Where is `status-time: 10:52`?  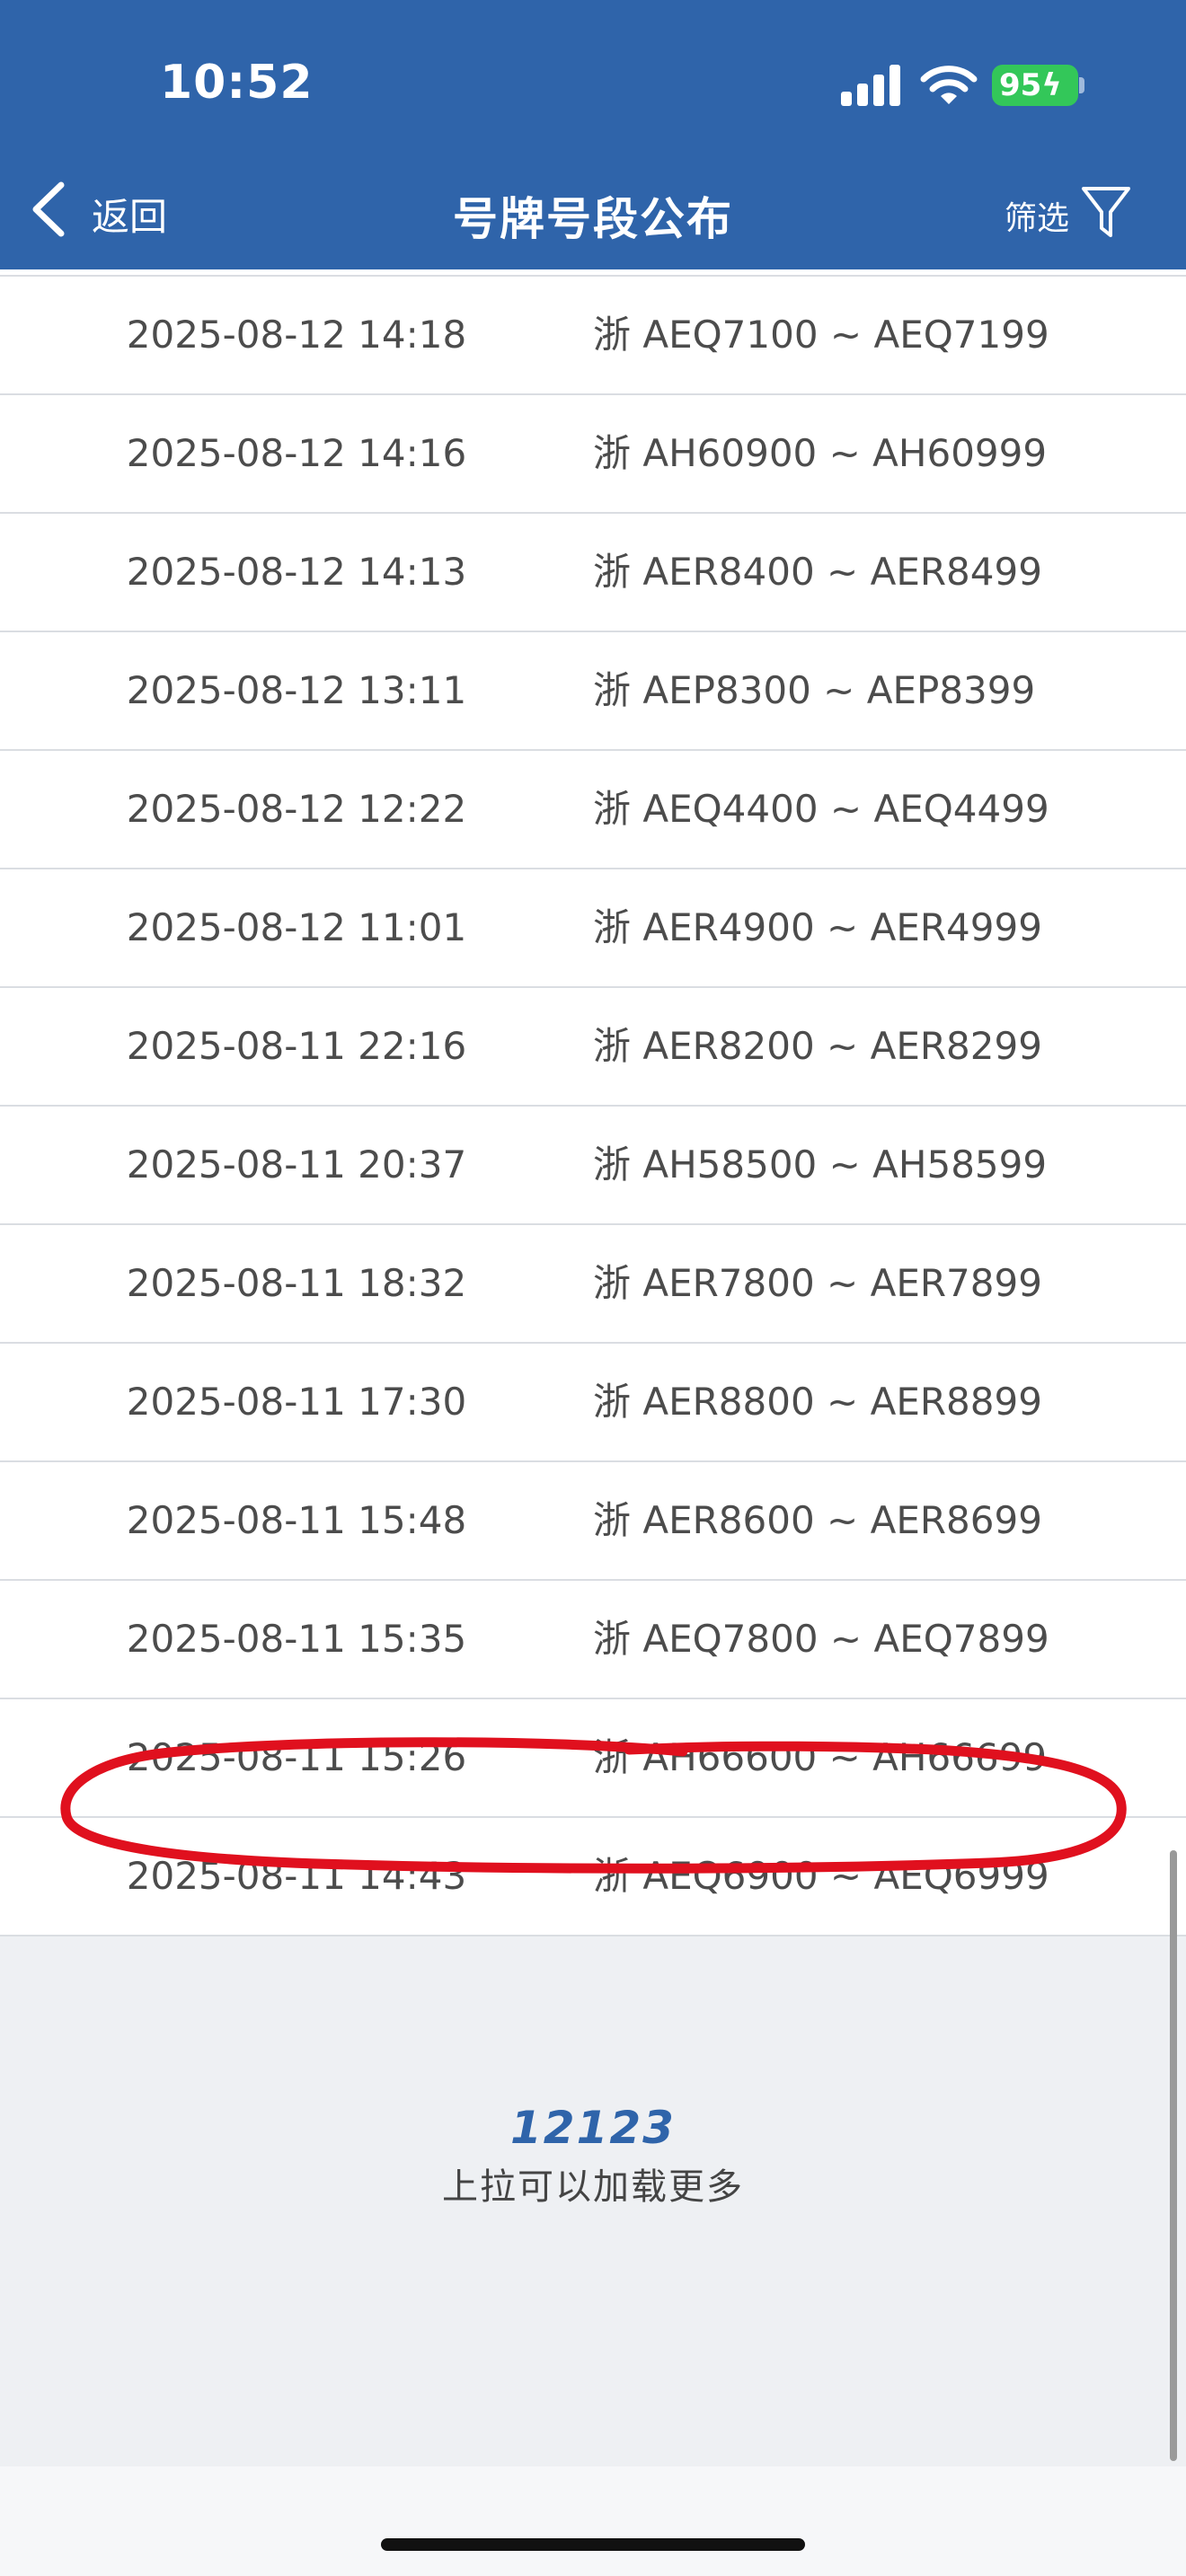 status-time: 10:52 is located at coordinates (237, 83).